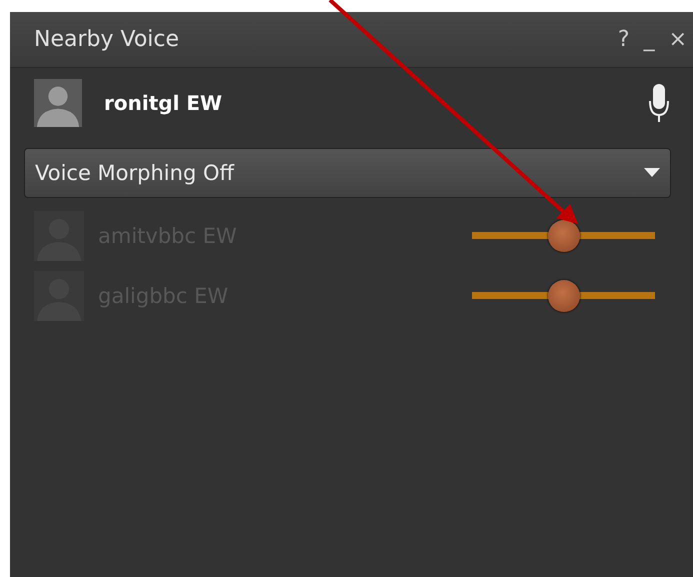 The width and height of the screenshot is (693, 577). I want to click on minimize-button: _, so click(649, 39).